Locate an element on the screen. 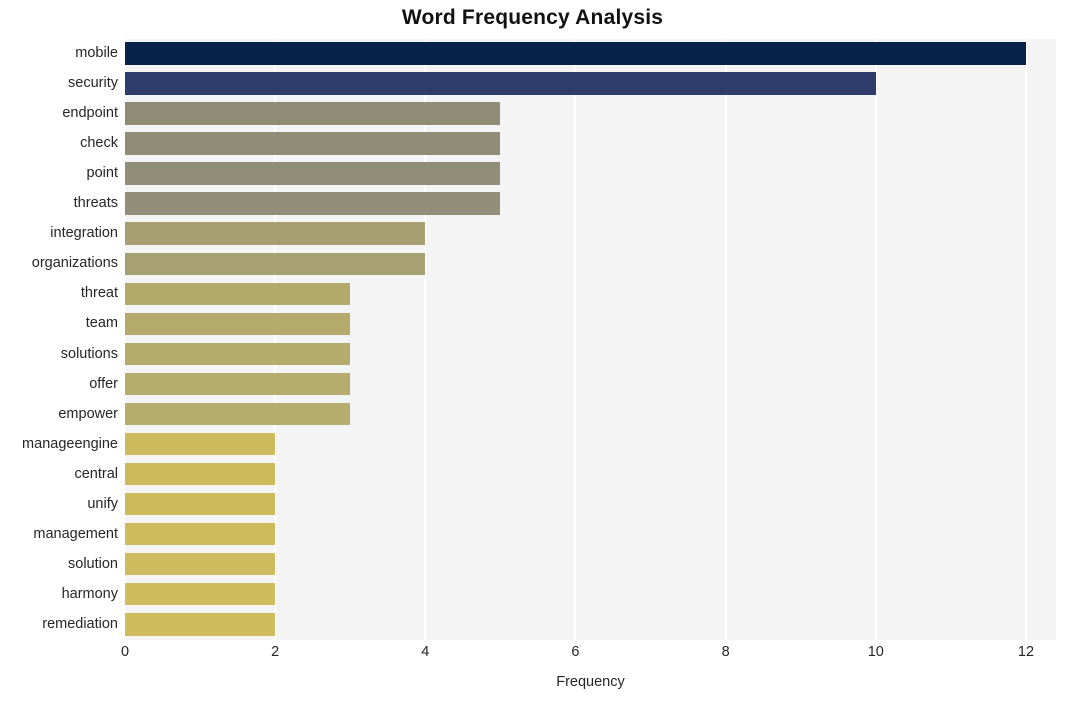 The height and width of the screenshot is (701, 1065). x-tick-label-10: 10 is located at coordinates (875, 652).